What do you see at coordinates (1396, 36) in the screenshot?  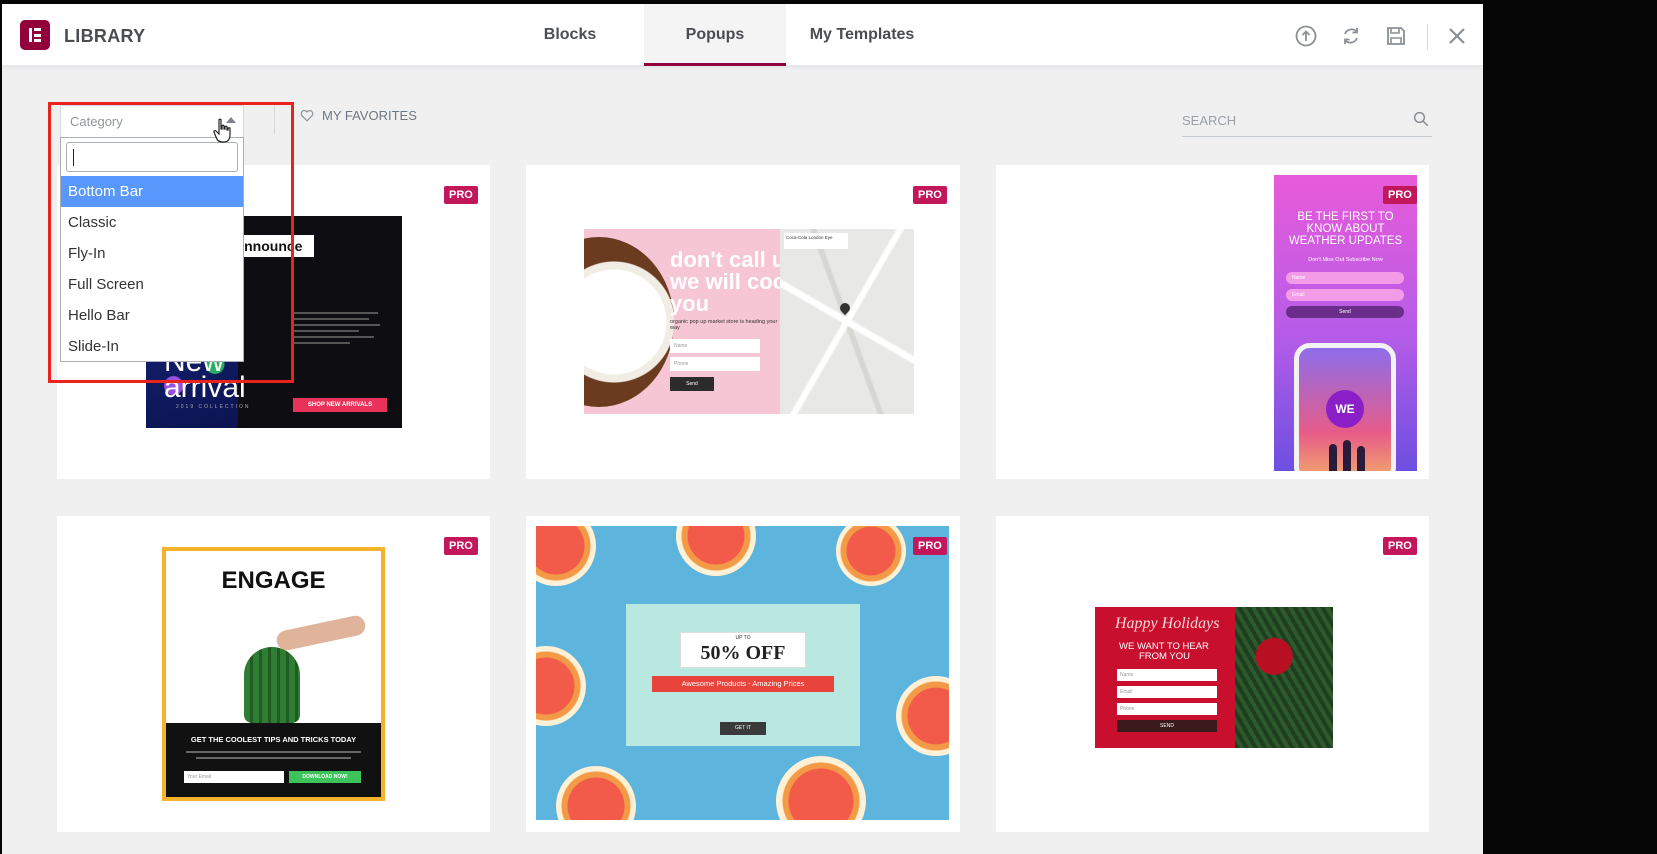 I see `save-icon` at bounding box center [1396, 36].